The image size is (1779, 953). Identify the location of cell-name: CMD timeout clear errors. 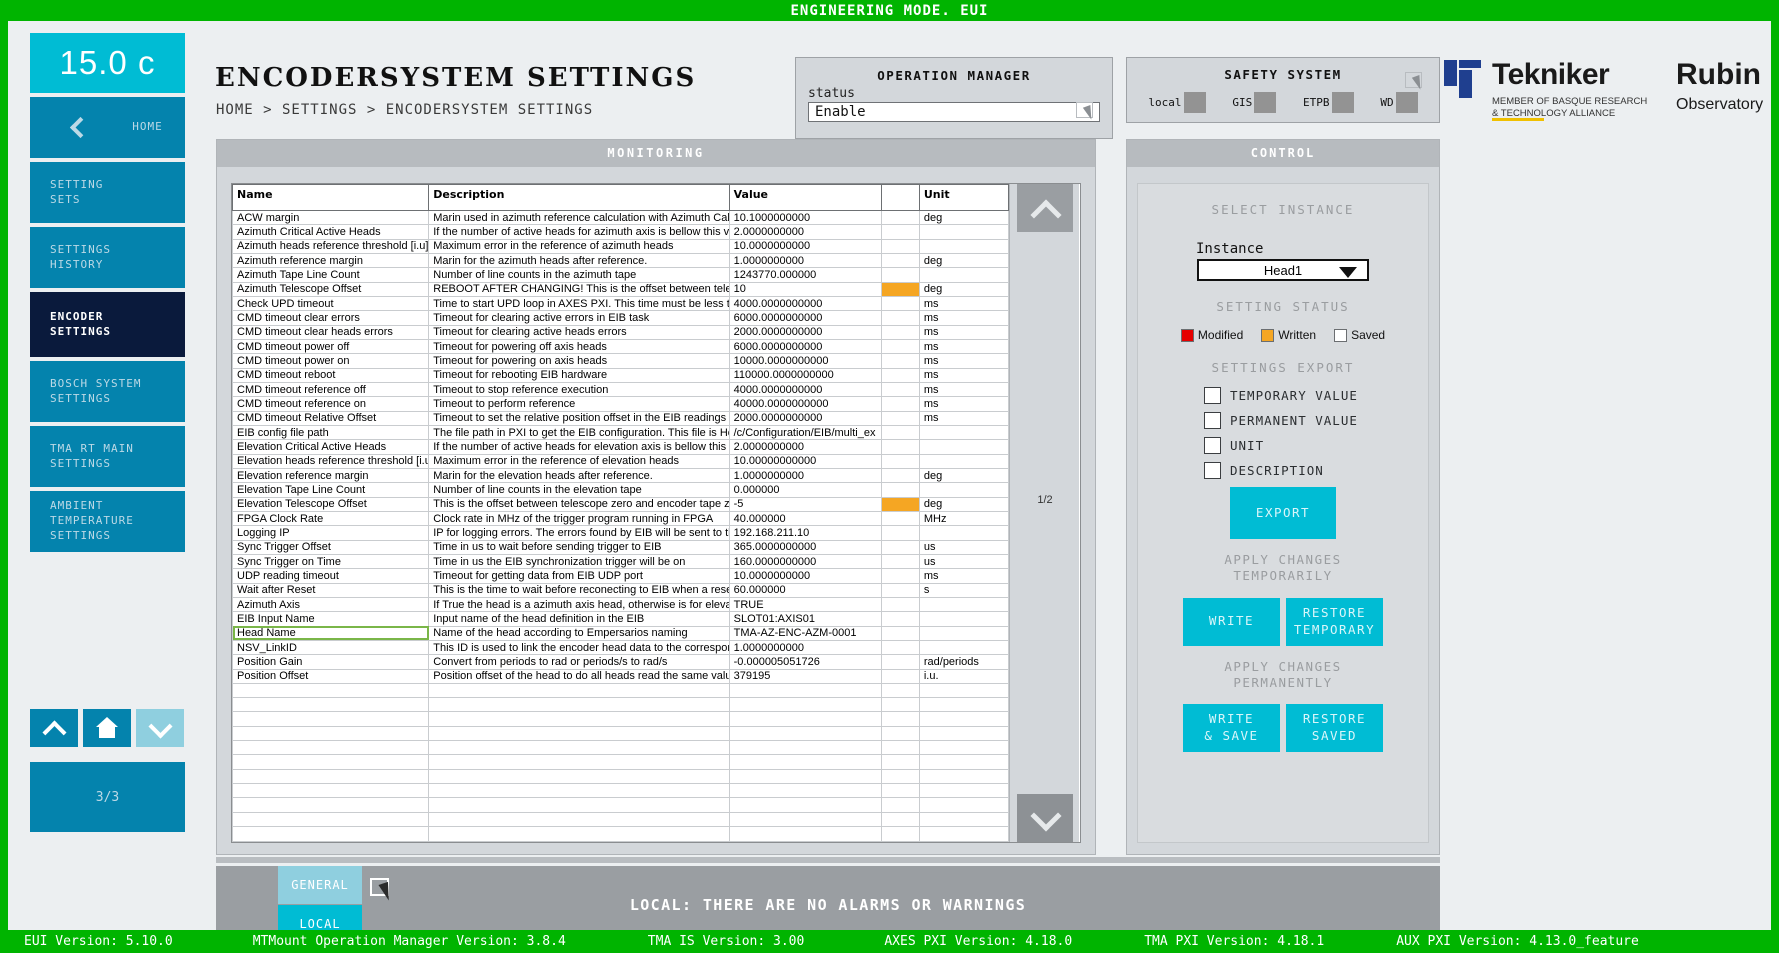
(330, 318).